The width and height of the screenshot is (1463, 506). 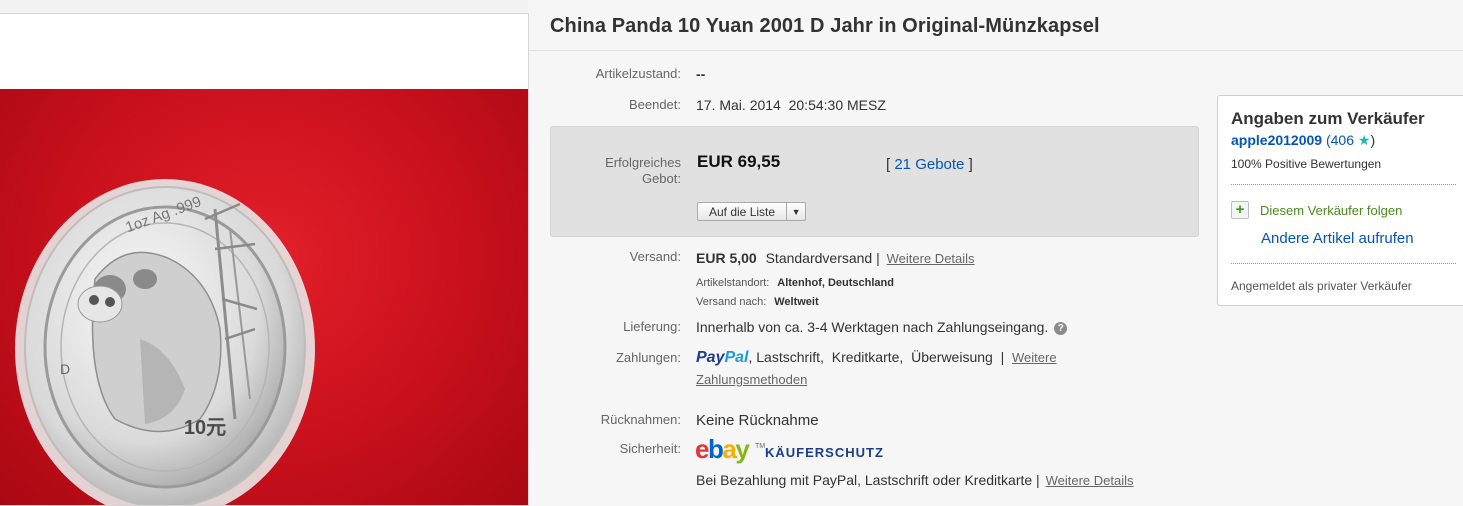 I want to click on delivery-label: Lieferung:, so click(x=652, y=326).